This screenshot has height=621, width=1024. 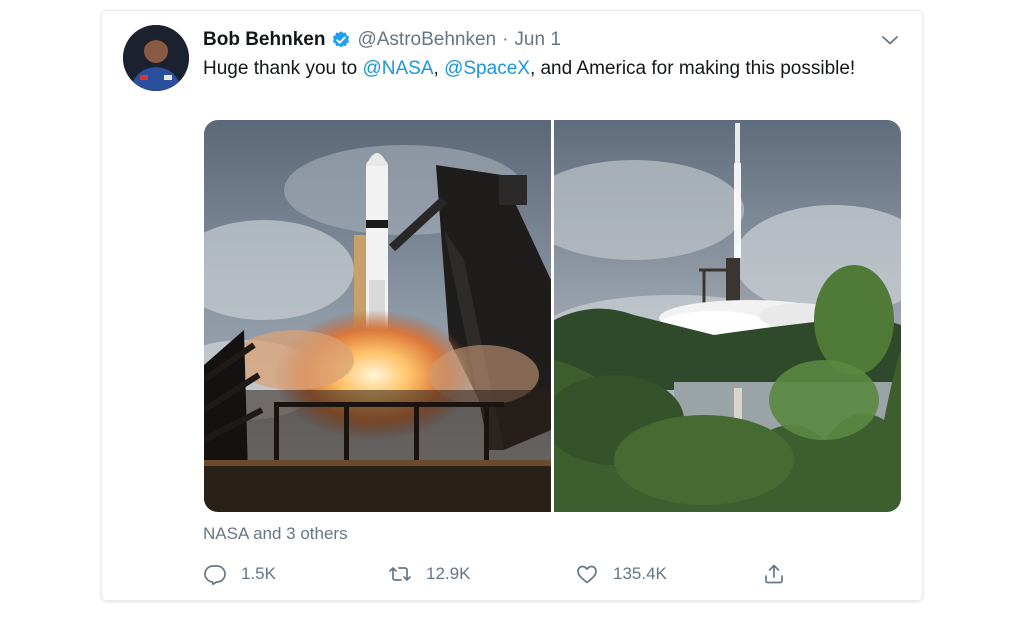 What do you see at coordinates (283, 68) in the screenshot?
I see `tweet-text-part: Huge thank you to` at bounding box center [283, 68].